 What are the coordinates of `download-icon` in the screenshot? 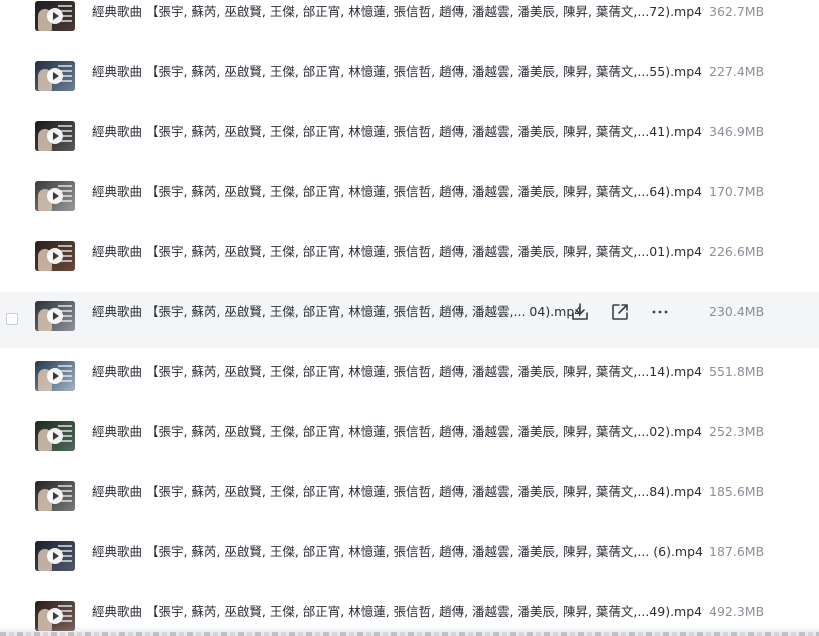 It's located at (580, 312).